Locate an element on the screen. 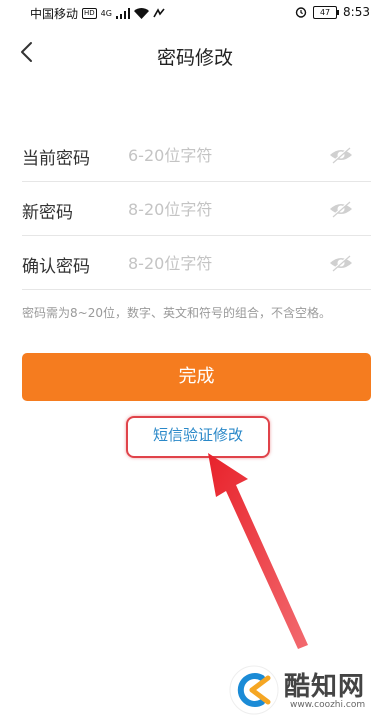 Image resolution: width=390 pixels, height=722 pixels. password-hint: 密码需为8~20位，数字、英文和符号的组合，不含空格。 is located at coordinates (176, 313).